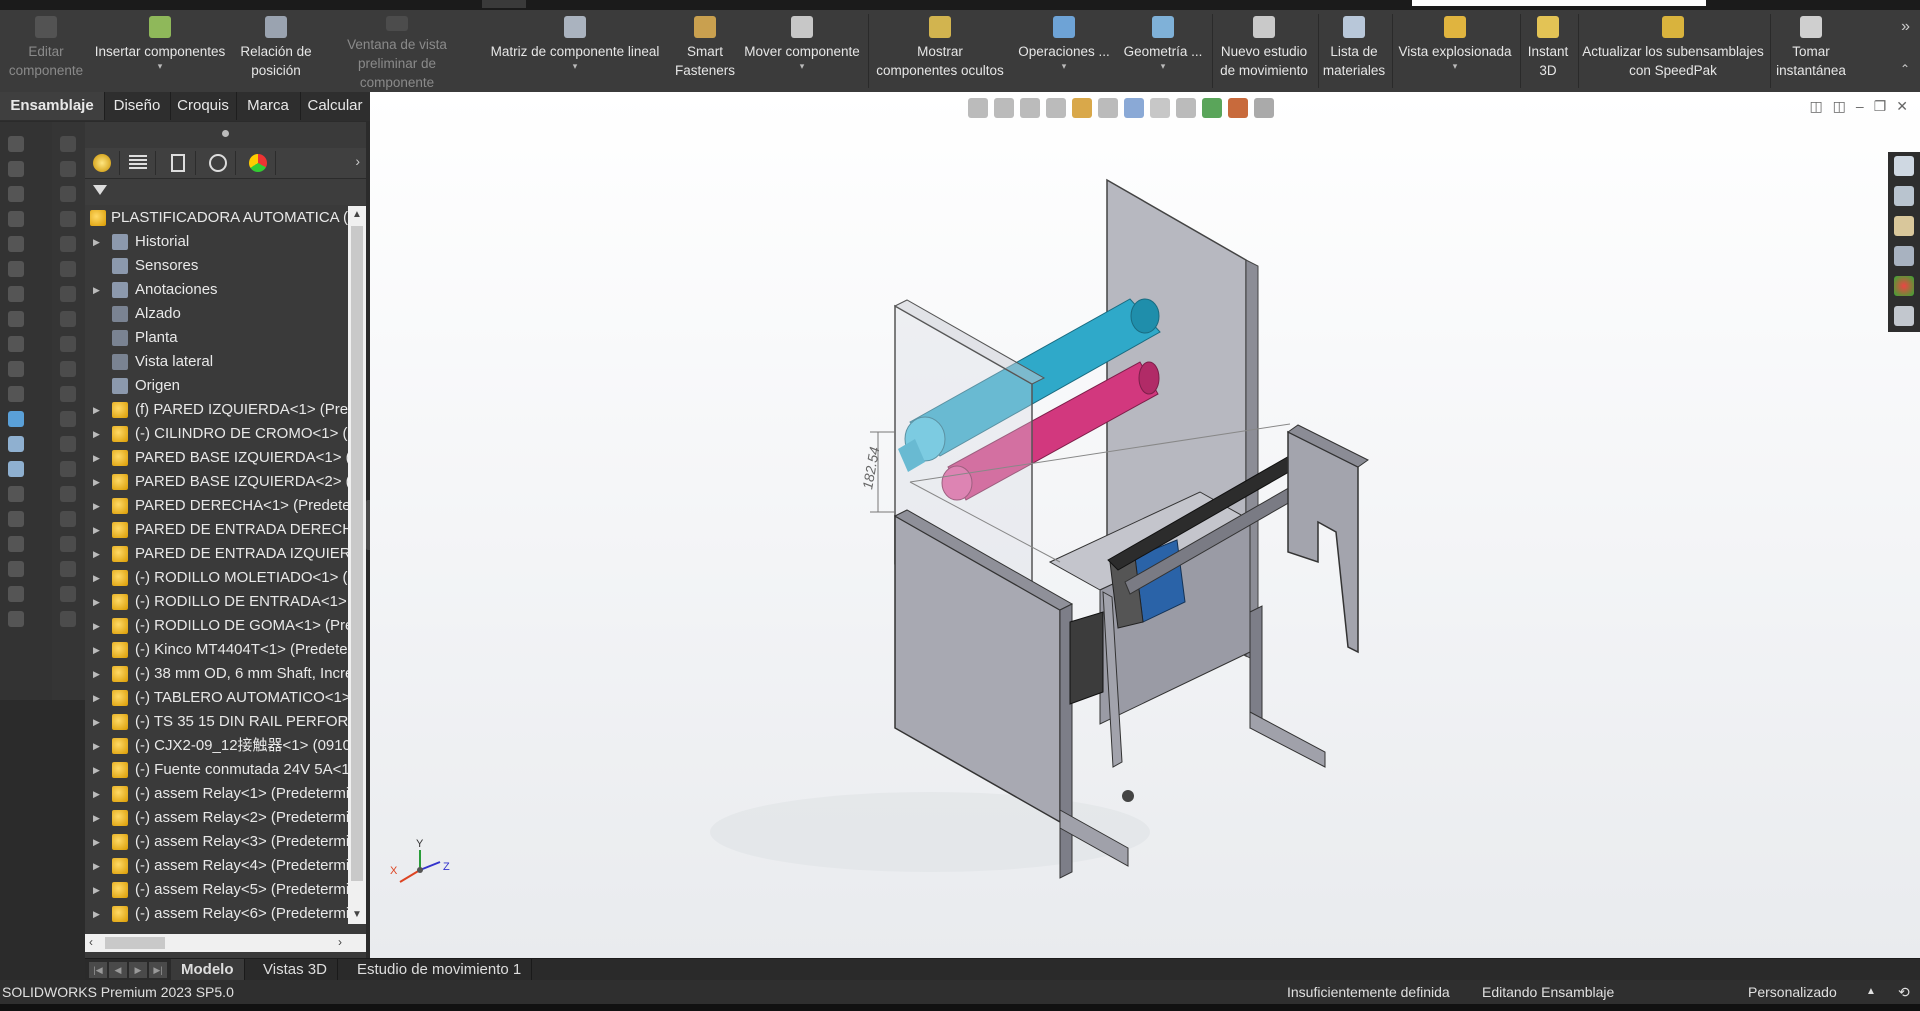  What do you see at coordinates (135, 943) in the screenshot?
I see `scroll-thumb-horizontal` at bounding box center [135, 943].